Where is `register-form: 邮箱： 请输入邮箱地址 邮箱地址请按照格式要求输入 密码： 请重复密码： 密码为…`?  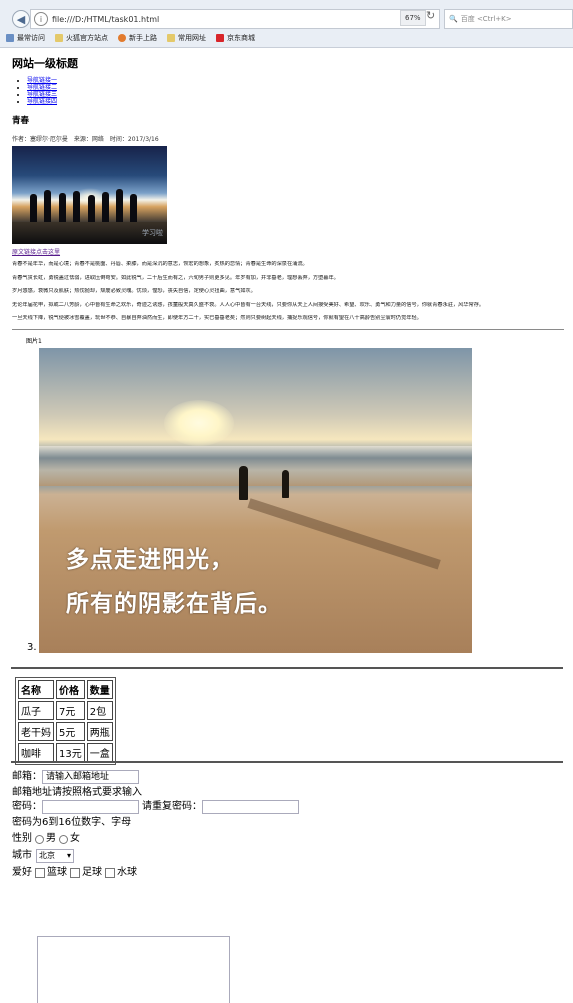
register-form: 邮箱： 请输入邮箱地址 邮箱地址请按照格式要求输入 密码： 请重复密码： 密码为… is located at coordinates (155, 886).